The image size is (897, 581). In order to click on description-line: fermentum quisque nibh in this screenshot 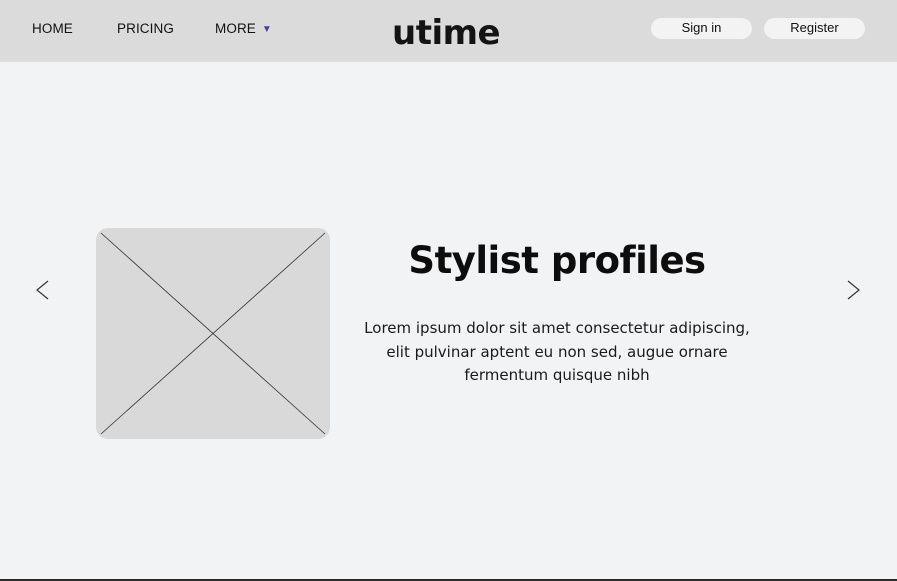, I will do `click(557, 375)`.